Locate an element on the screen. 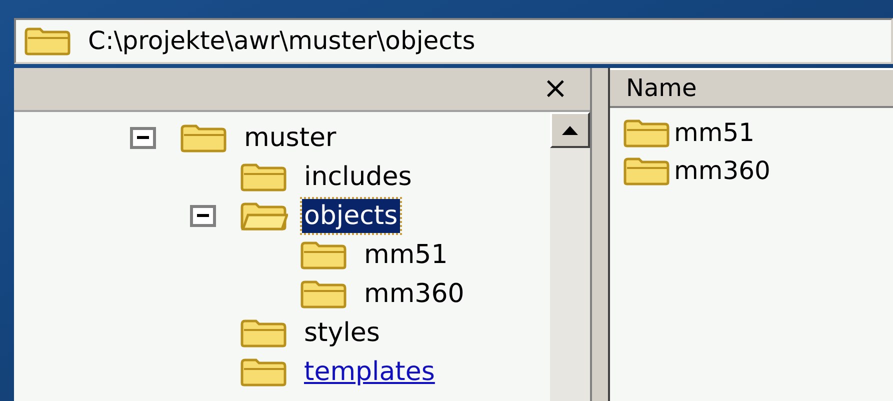  column-header: Name is located at coordinates (751, 88).